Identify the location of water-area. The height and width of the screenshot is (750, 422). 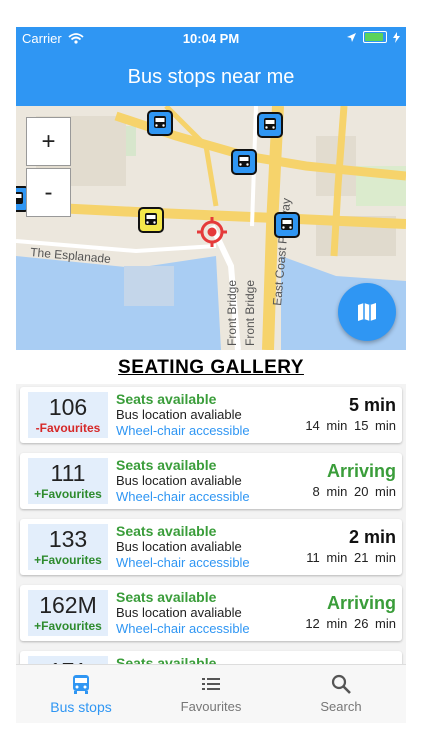
(118, 303).